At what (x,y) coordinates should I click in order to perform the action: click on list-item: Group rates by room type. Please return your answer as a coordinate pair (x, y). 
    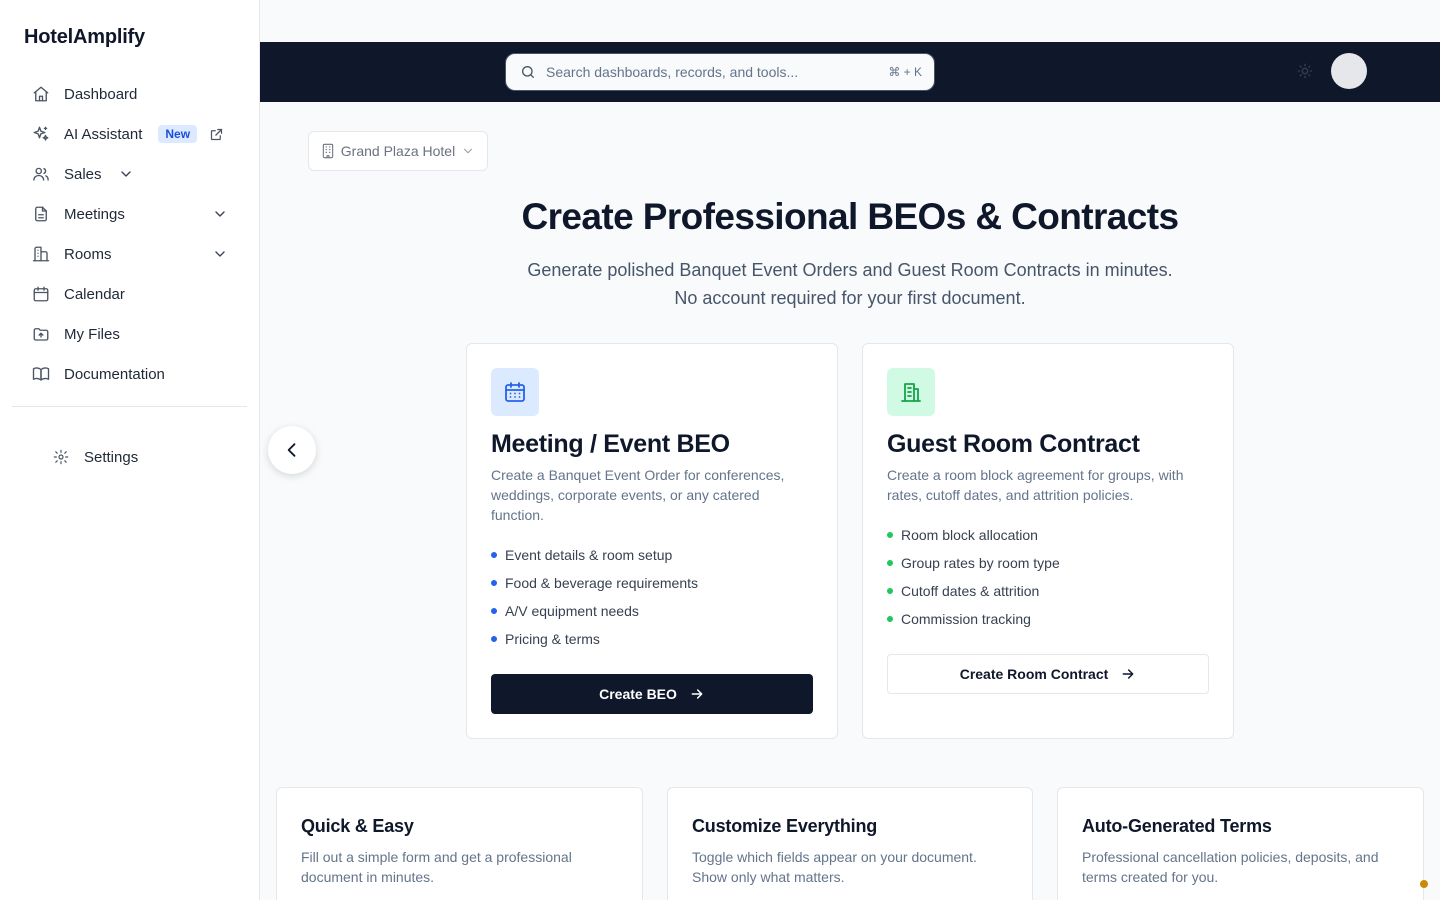
    Looking at the image, I should click on (1048, 563).